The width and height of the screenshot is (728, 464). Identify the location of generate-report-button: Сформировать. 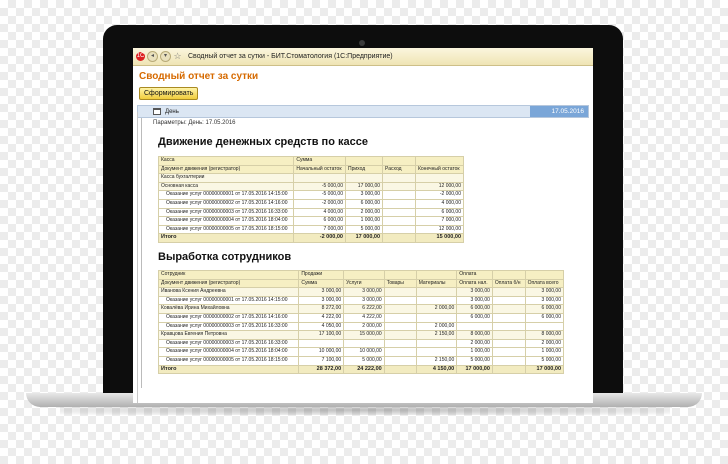
(169, 93).